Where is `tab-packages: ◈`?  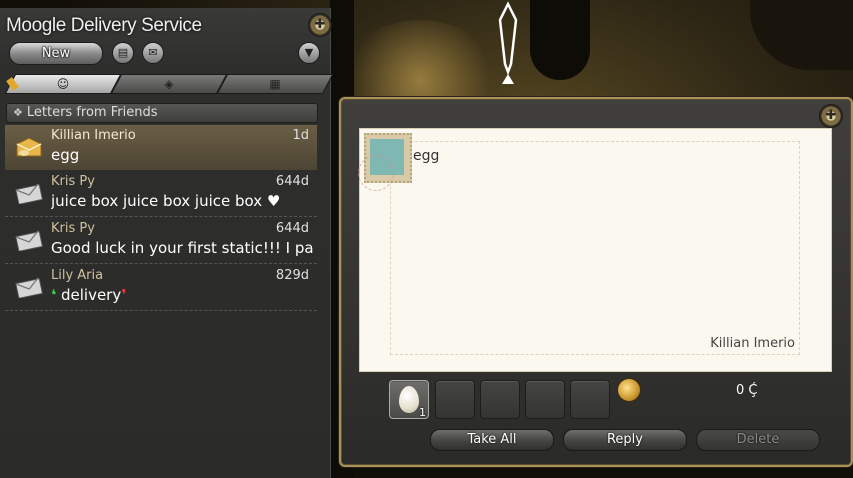
tab-packages: ◈ is located at coordinates (169, 84).